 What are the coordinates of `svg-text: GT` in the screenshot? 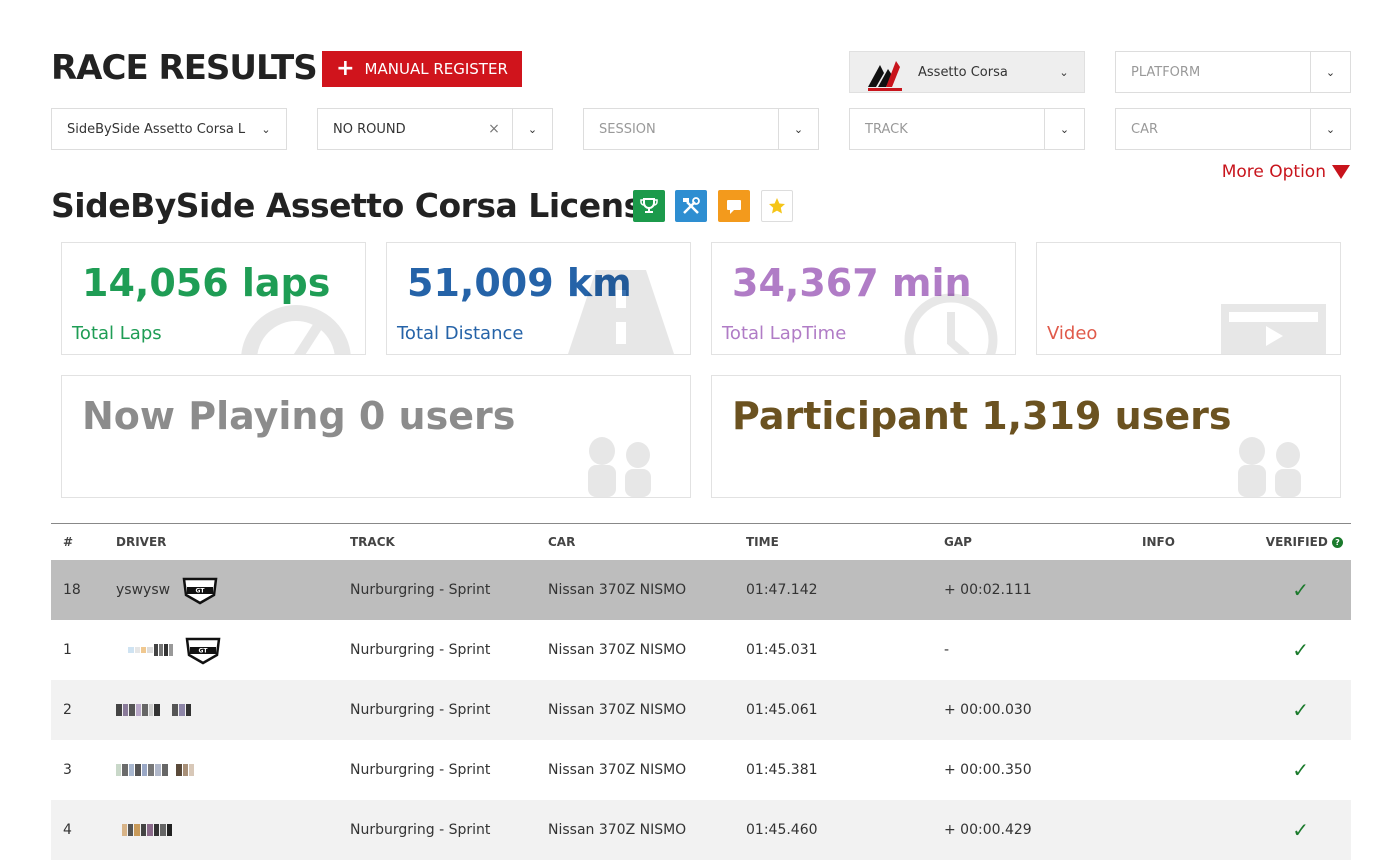 It's located at (201, 591).